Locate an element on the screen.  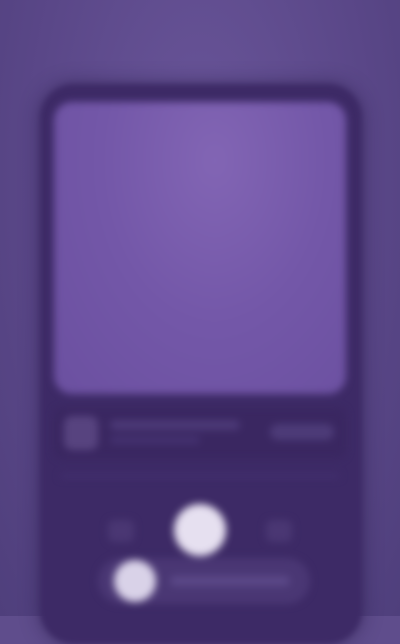
playback-controls is located at coordinates (200, 530).